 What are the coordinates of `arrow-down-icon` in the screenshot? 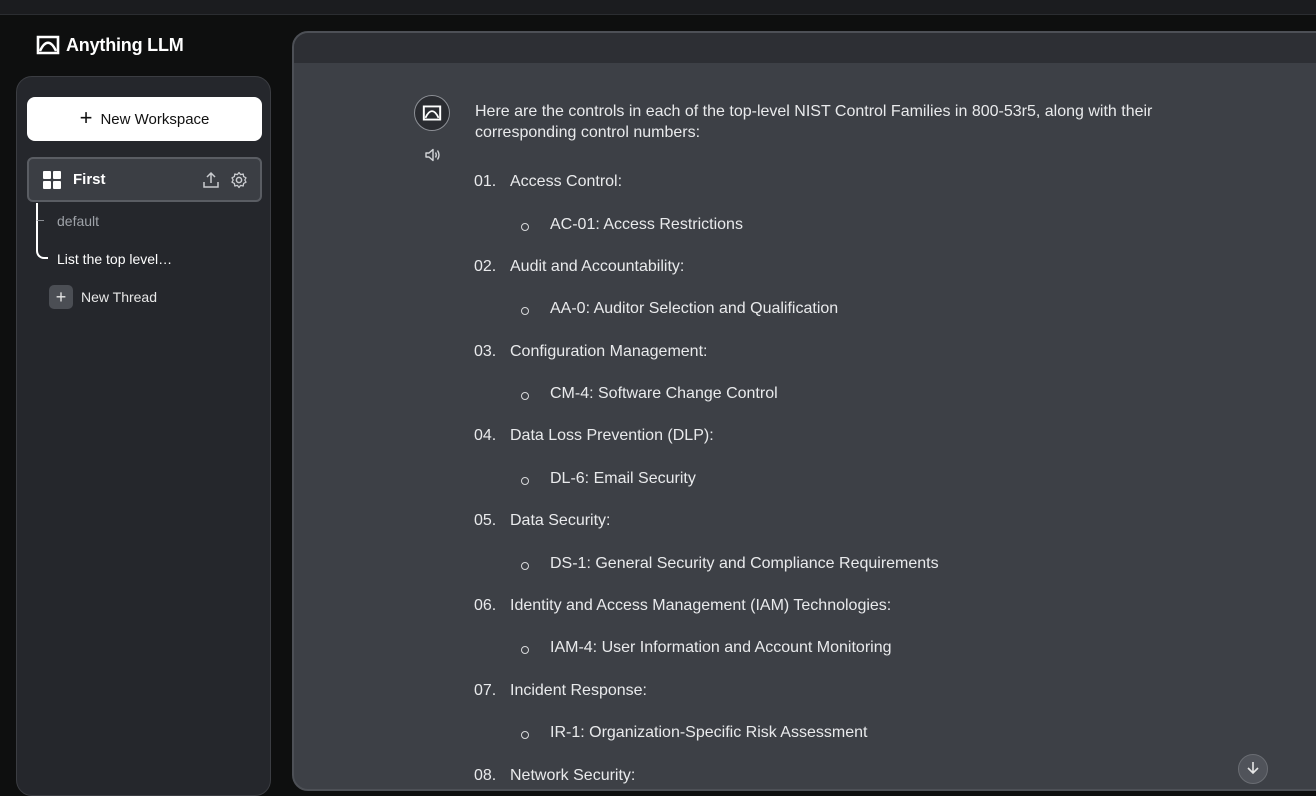 It's located at (1253, 768).